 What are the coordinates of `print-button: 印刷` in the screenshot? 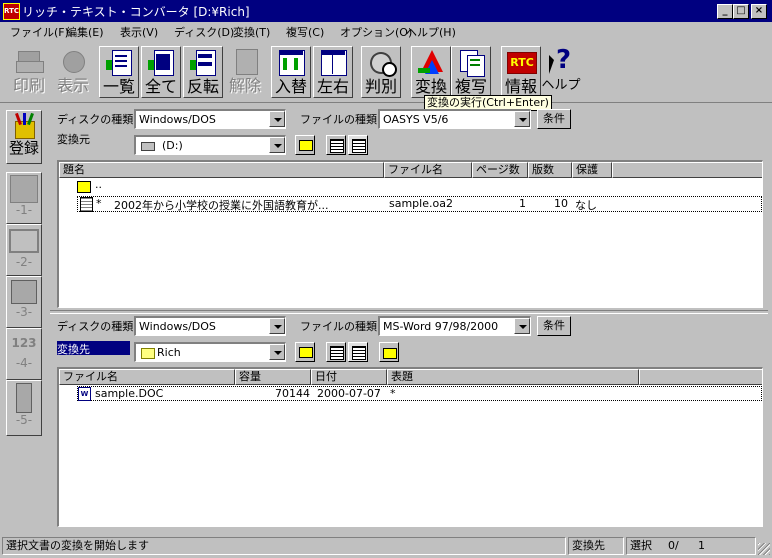 It's located at (29, 72).